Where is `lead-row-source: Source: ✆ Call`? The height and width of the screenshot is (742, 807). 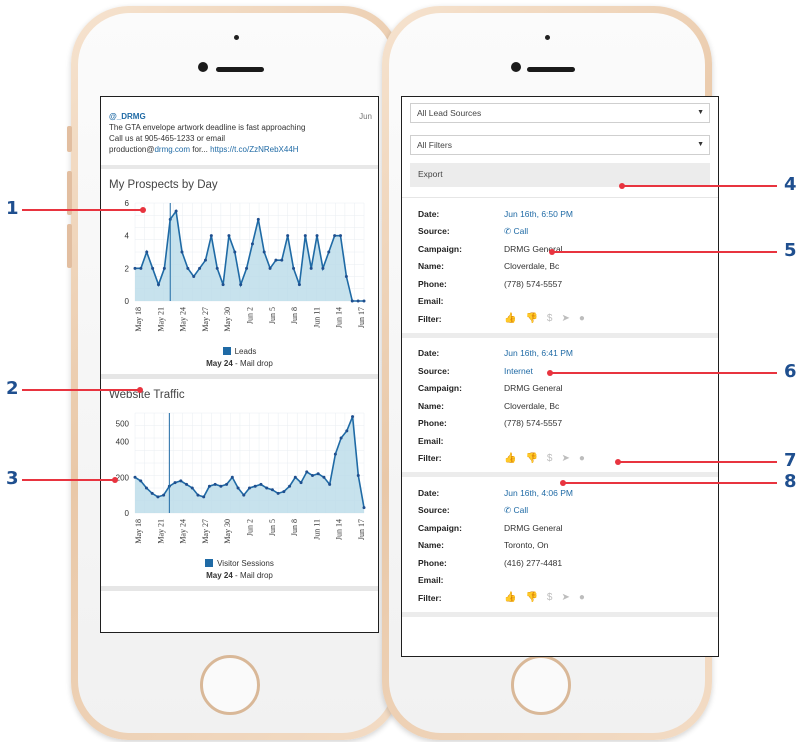
lead-row-source: Source: ✆ Call is located at coordinates (564, 232).